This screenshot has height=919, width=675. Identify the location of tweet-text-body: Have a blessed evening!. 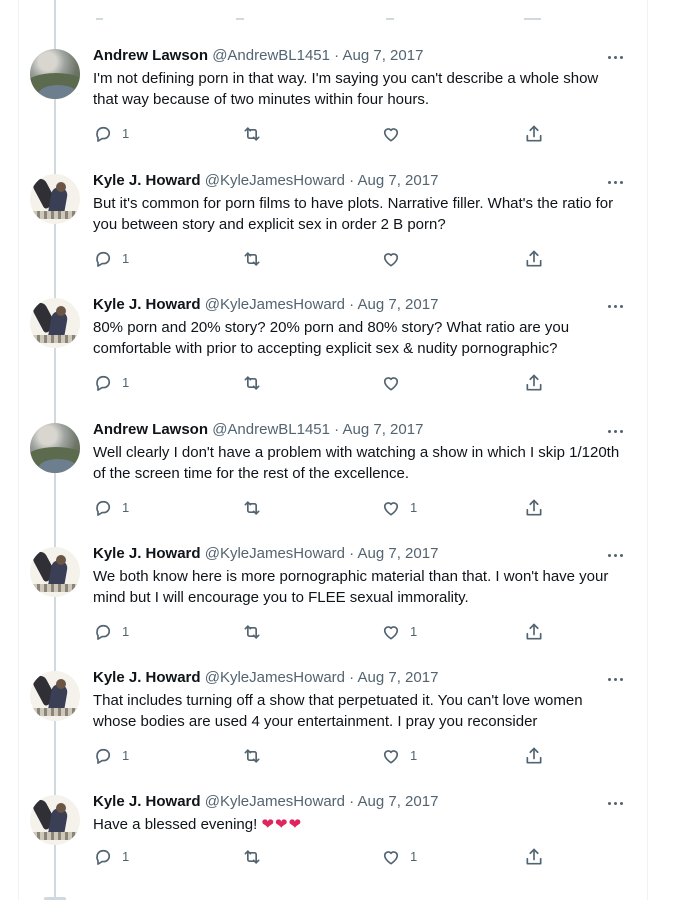
(177, 824).